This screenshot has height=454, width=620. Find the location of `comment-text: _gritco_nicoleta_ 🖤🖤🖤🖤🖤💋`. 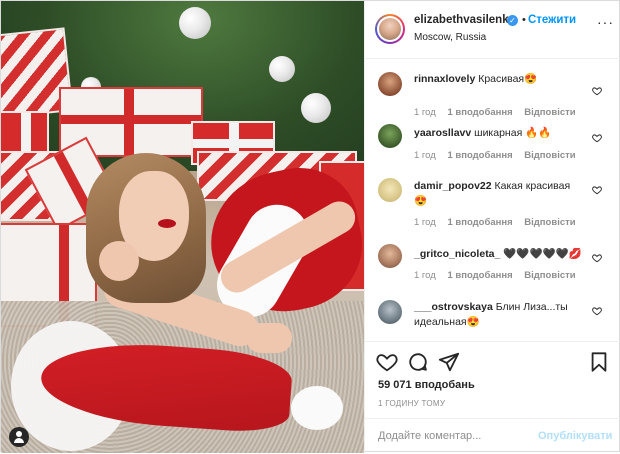

comment-text: _gritco_nicoleta_ 🖤🖤🖤🖤🖤💋 is located at coordinates (499, 254).